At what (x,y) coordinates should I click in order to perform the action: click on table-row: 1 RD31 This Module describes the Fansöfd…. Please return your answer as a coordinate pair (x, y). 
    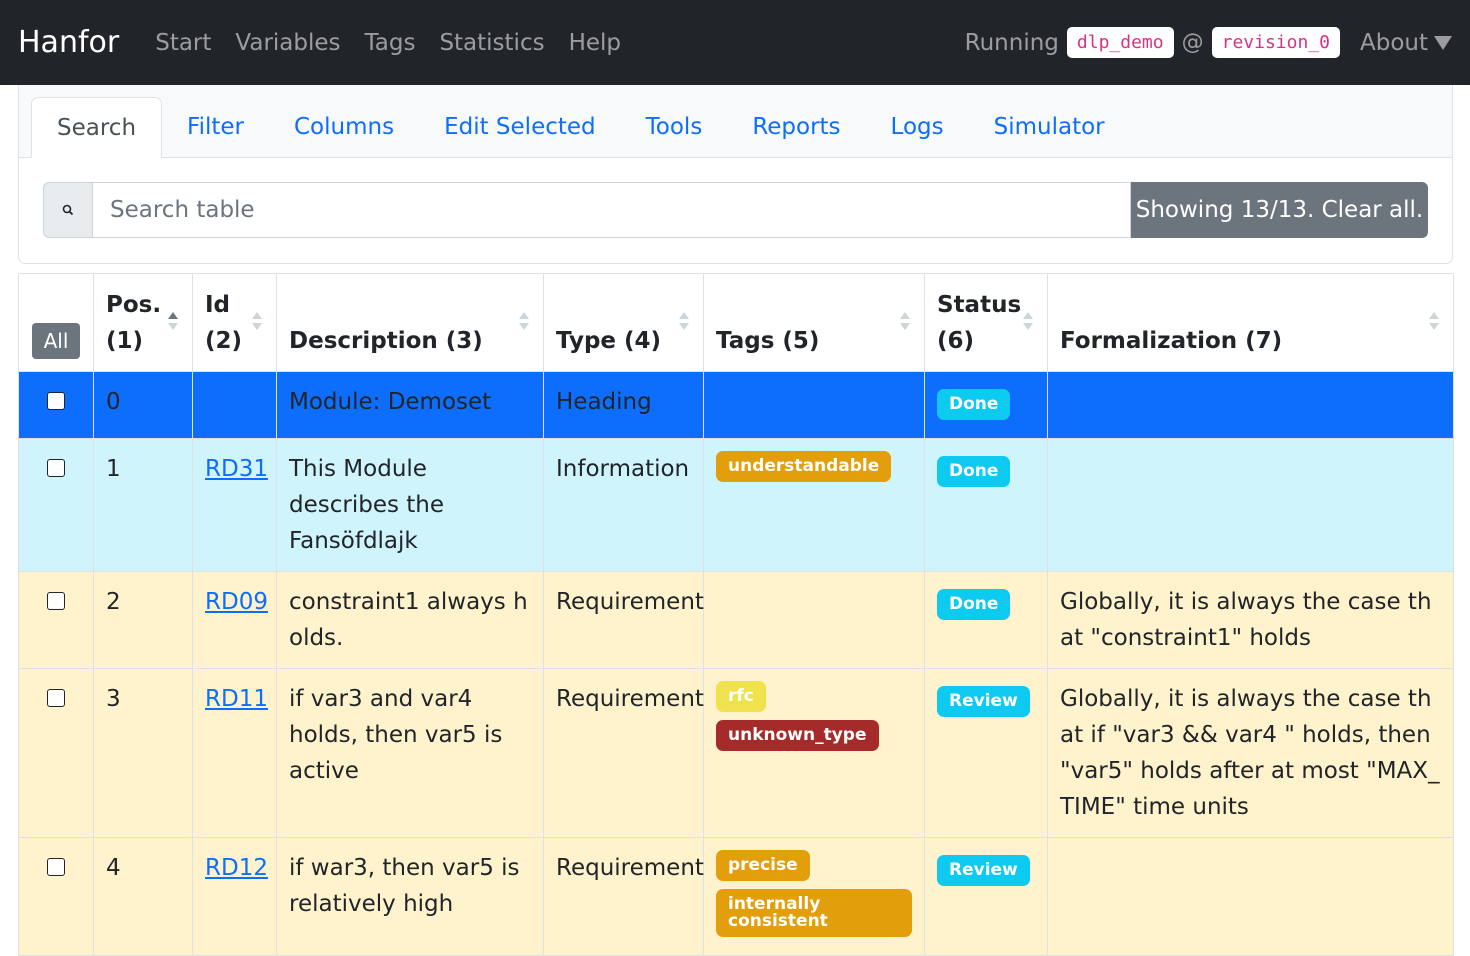
    Looking at the image, I should click on (736, 505).